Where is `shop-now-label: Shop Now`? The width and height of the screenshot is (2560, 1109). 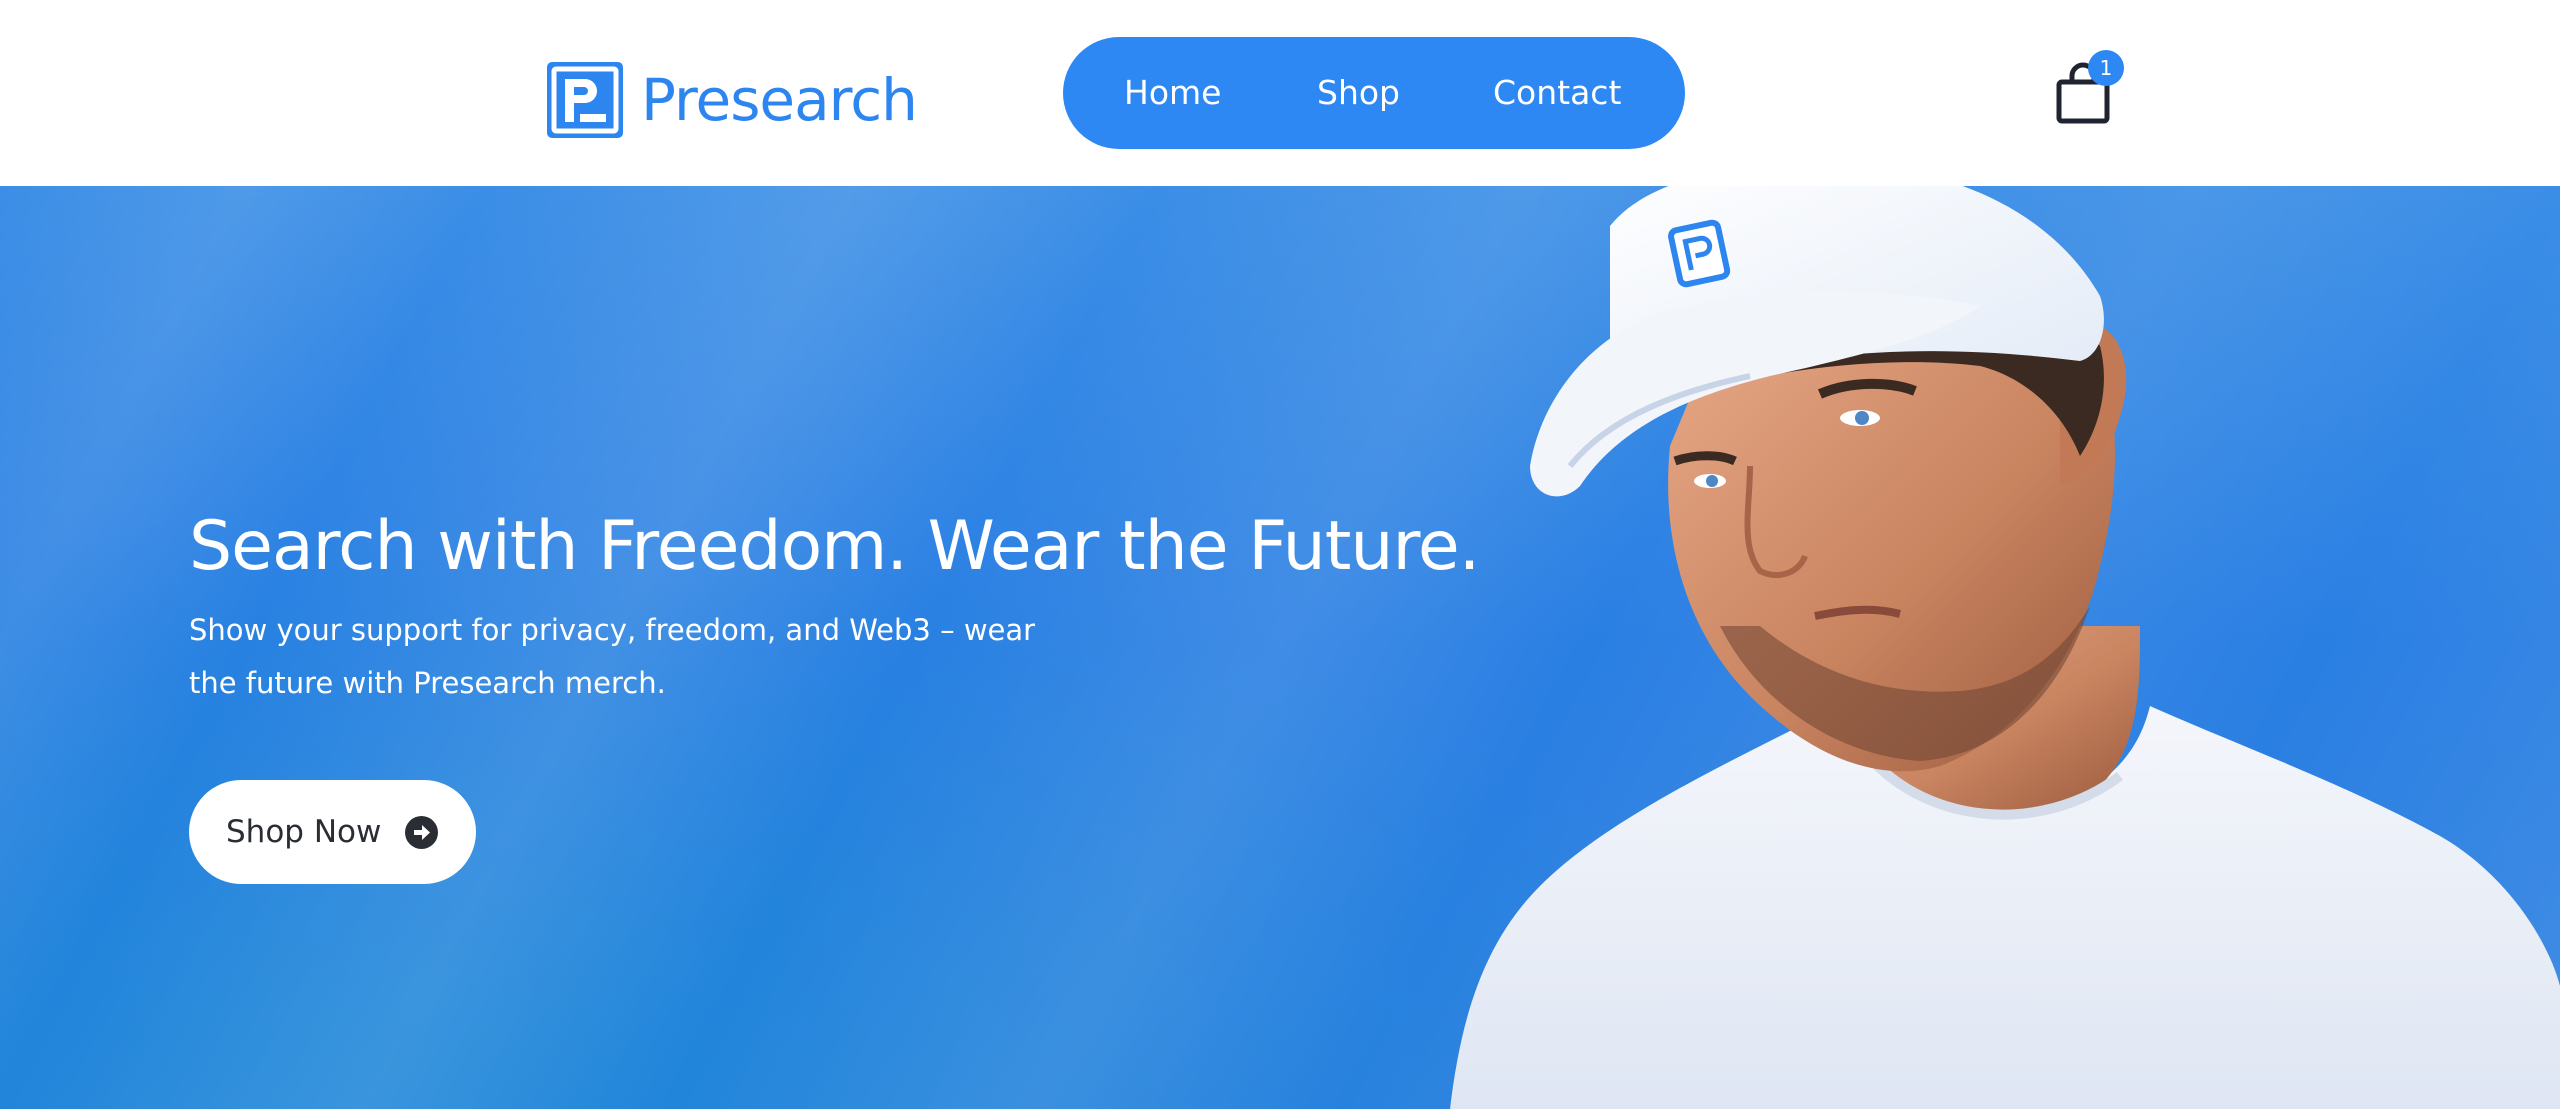 shop-now-label: Shop Now is located at coordinates (304, 832).